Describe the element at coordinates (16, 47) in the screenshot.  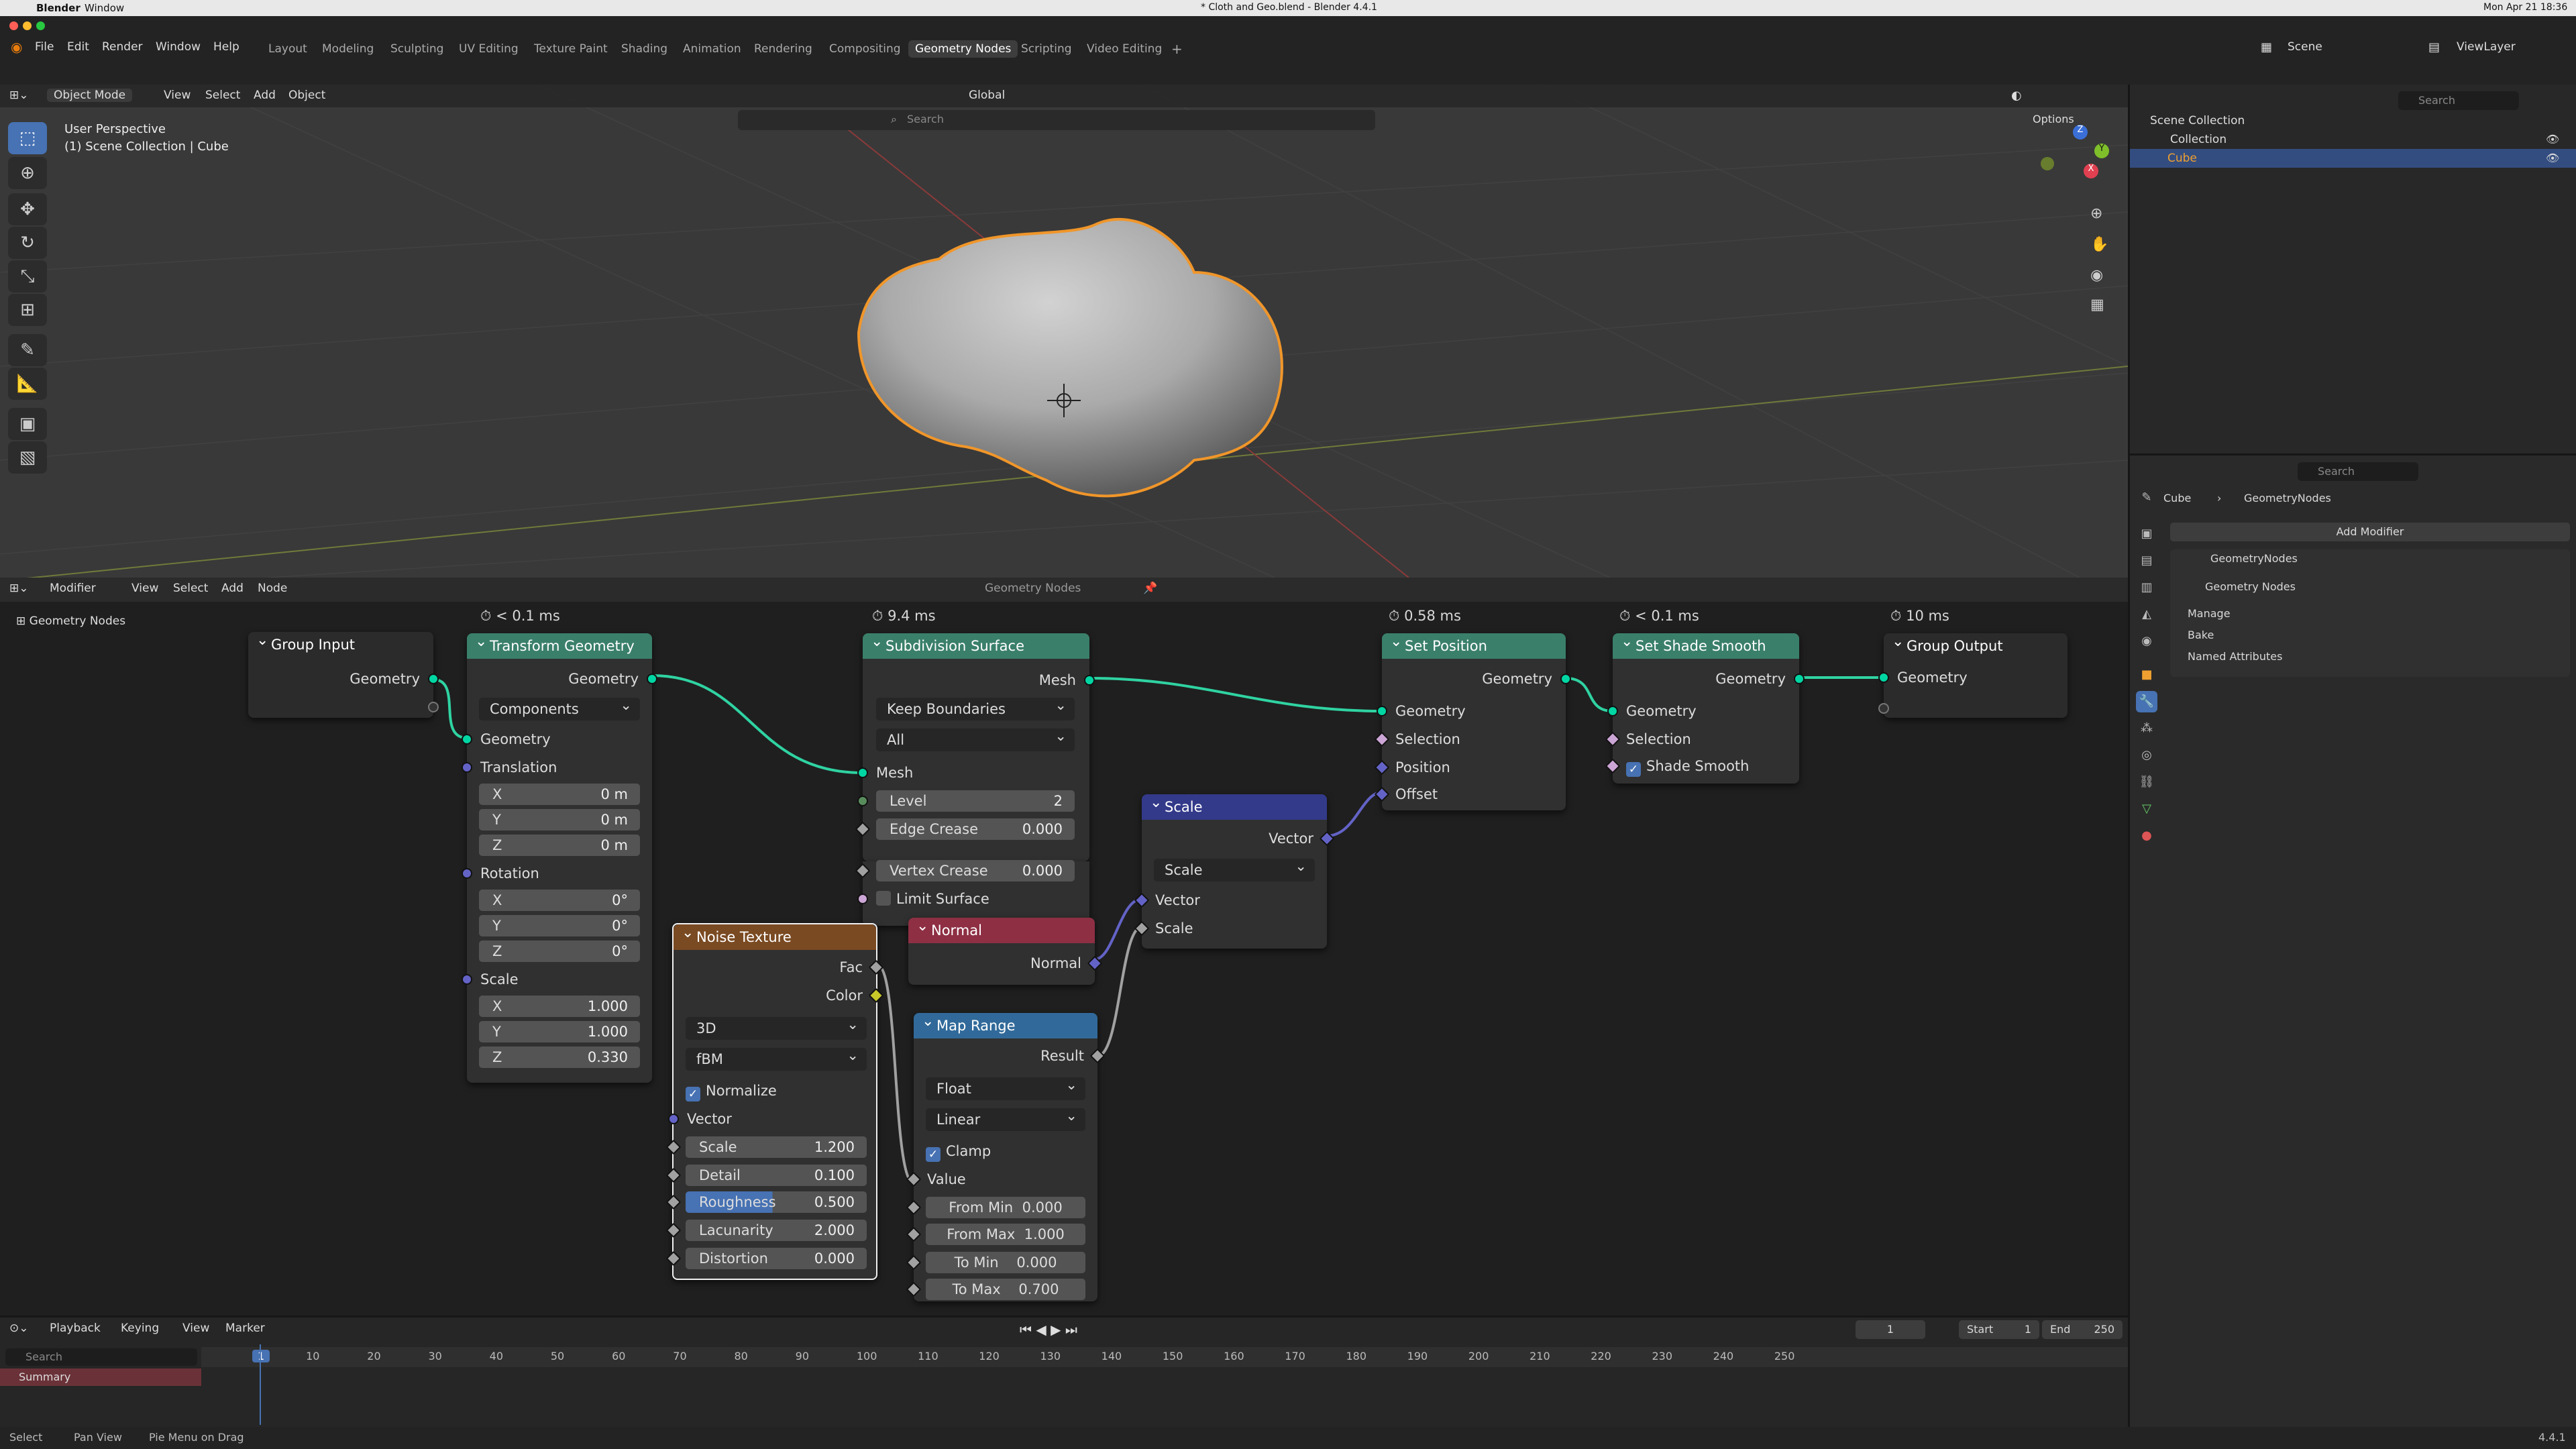
I see `blender-logo-icon: ◉` at that location.